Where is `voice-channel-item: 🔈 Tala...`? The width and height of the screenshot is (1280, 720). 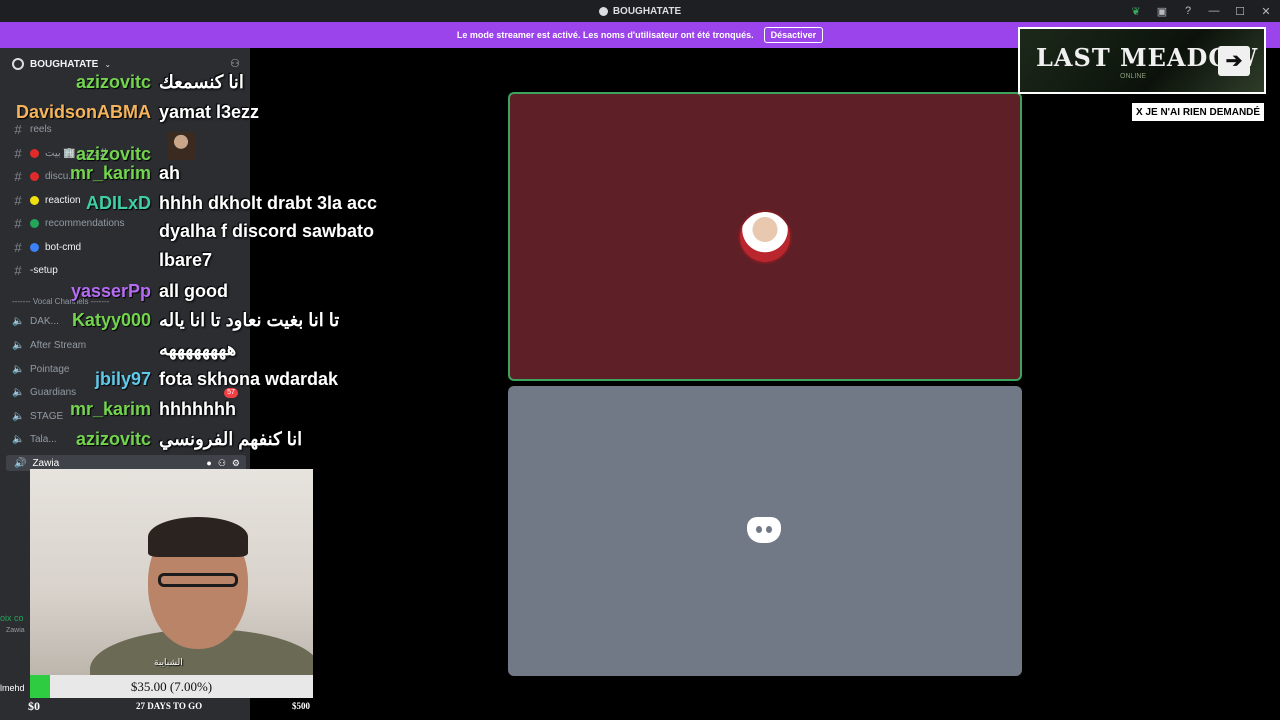
voice-channel-item: 🔈 Tala... is located at coordinates (34, 439).